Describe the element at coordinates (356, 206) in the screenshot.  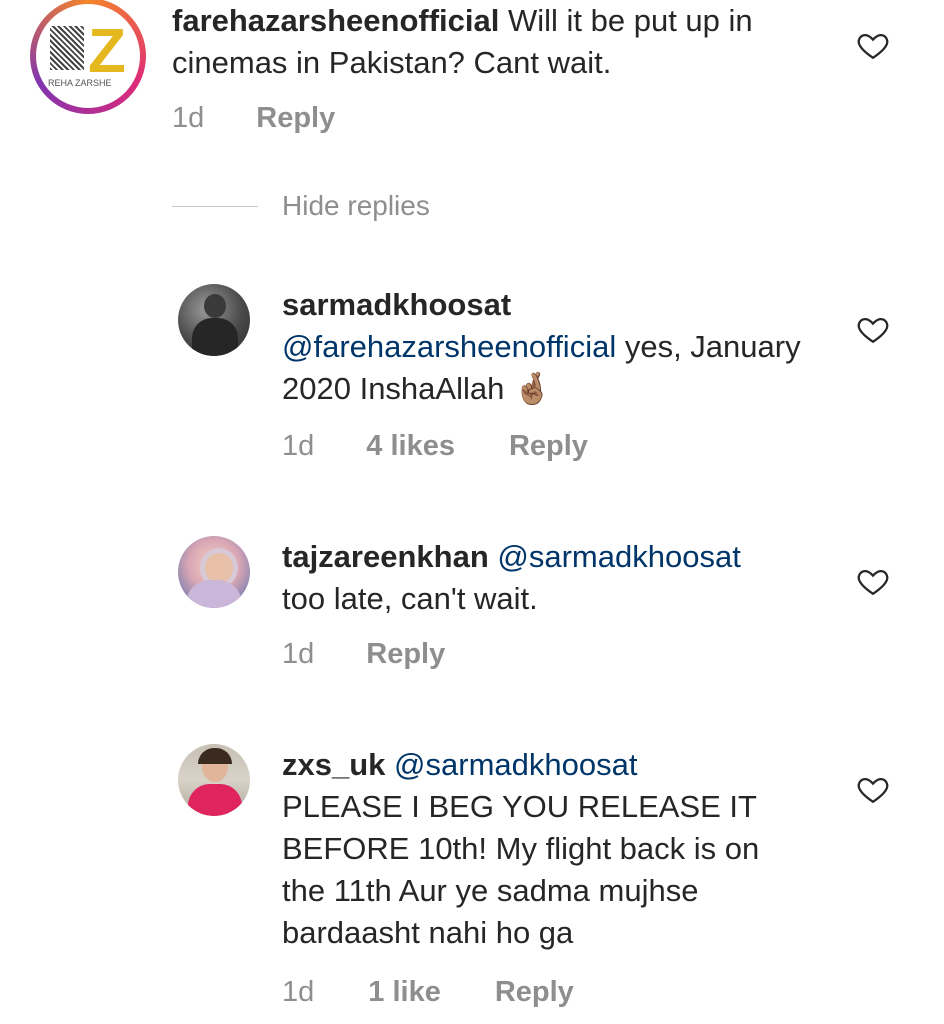
I see `hide-replies-button: Hide replies` at that location.